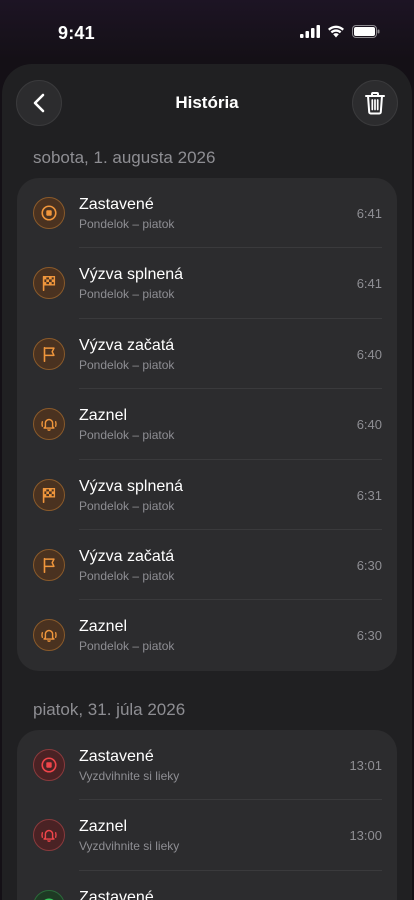 The image size is (414, 900). I want to click on status-icons, so click(340, 31).